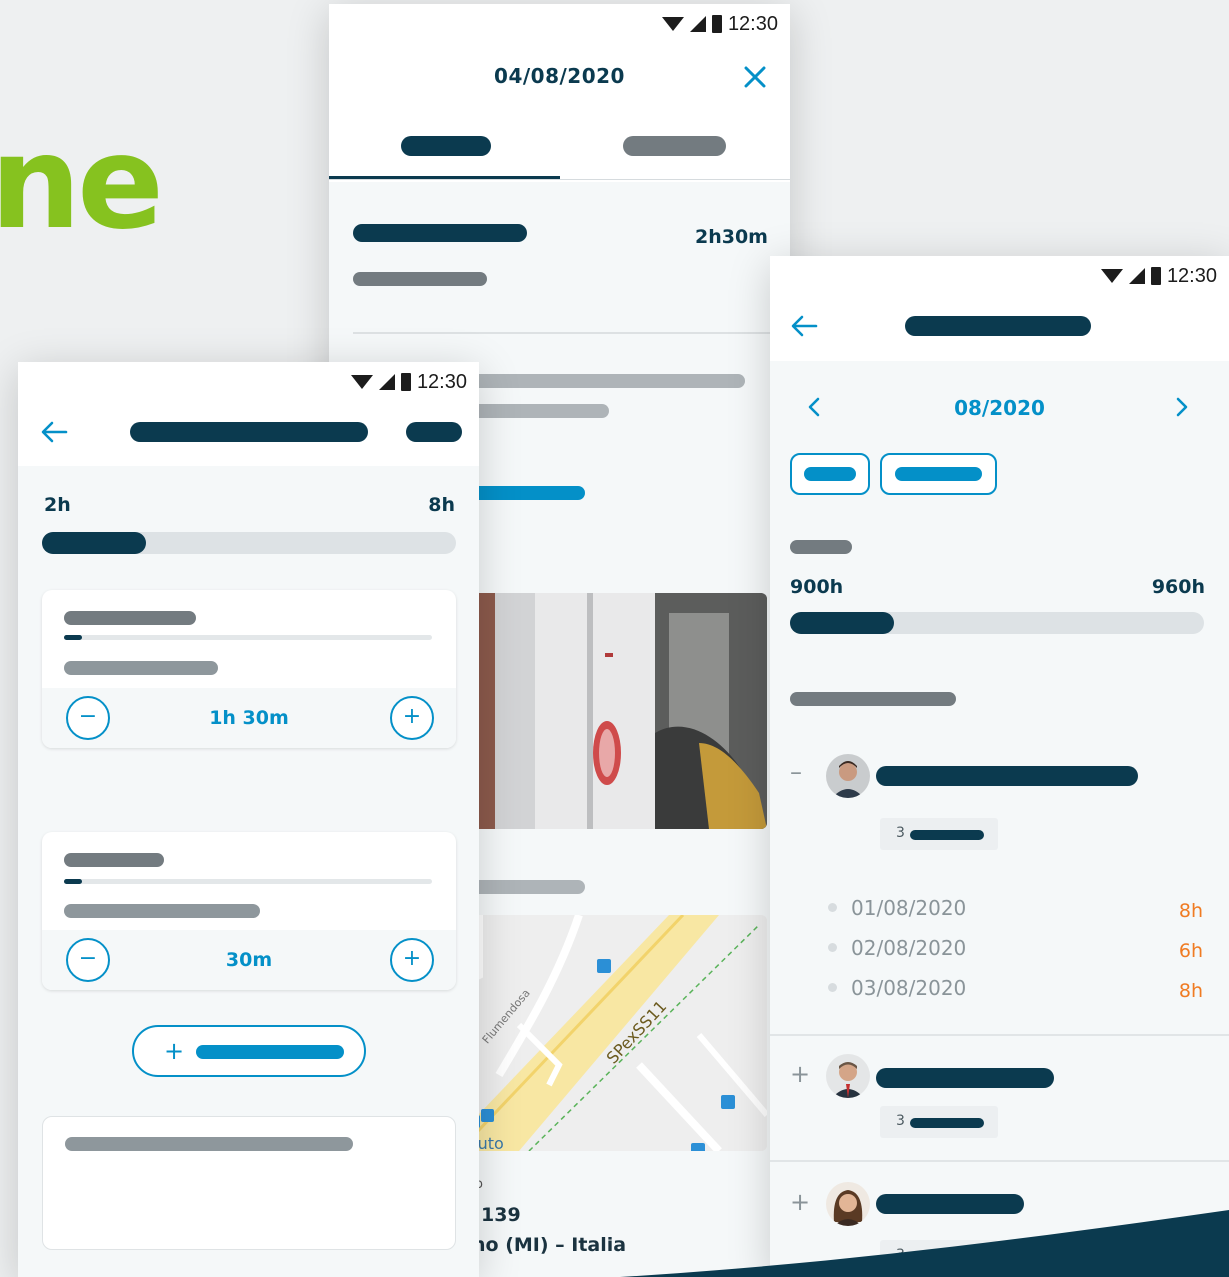 This screenshot has width=1229, height=1277. I want to click on chevron-right-icon, so click(1182, 407).